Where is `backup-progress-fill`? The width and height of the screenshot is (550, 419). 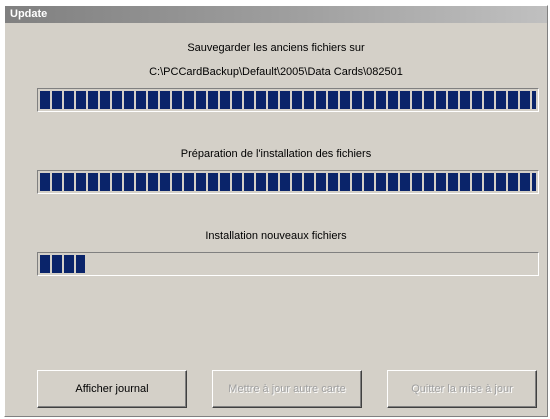 backup-progress-fill is located at coordinates (288, 100).